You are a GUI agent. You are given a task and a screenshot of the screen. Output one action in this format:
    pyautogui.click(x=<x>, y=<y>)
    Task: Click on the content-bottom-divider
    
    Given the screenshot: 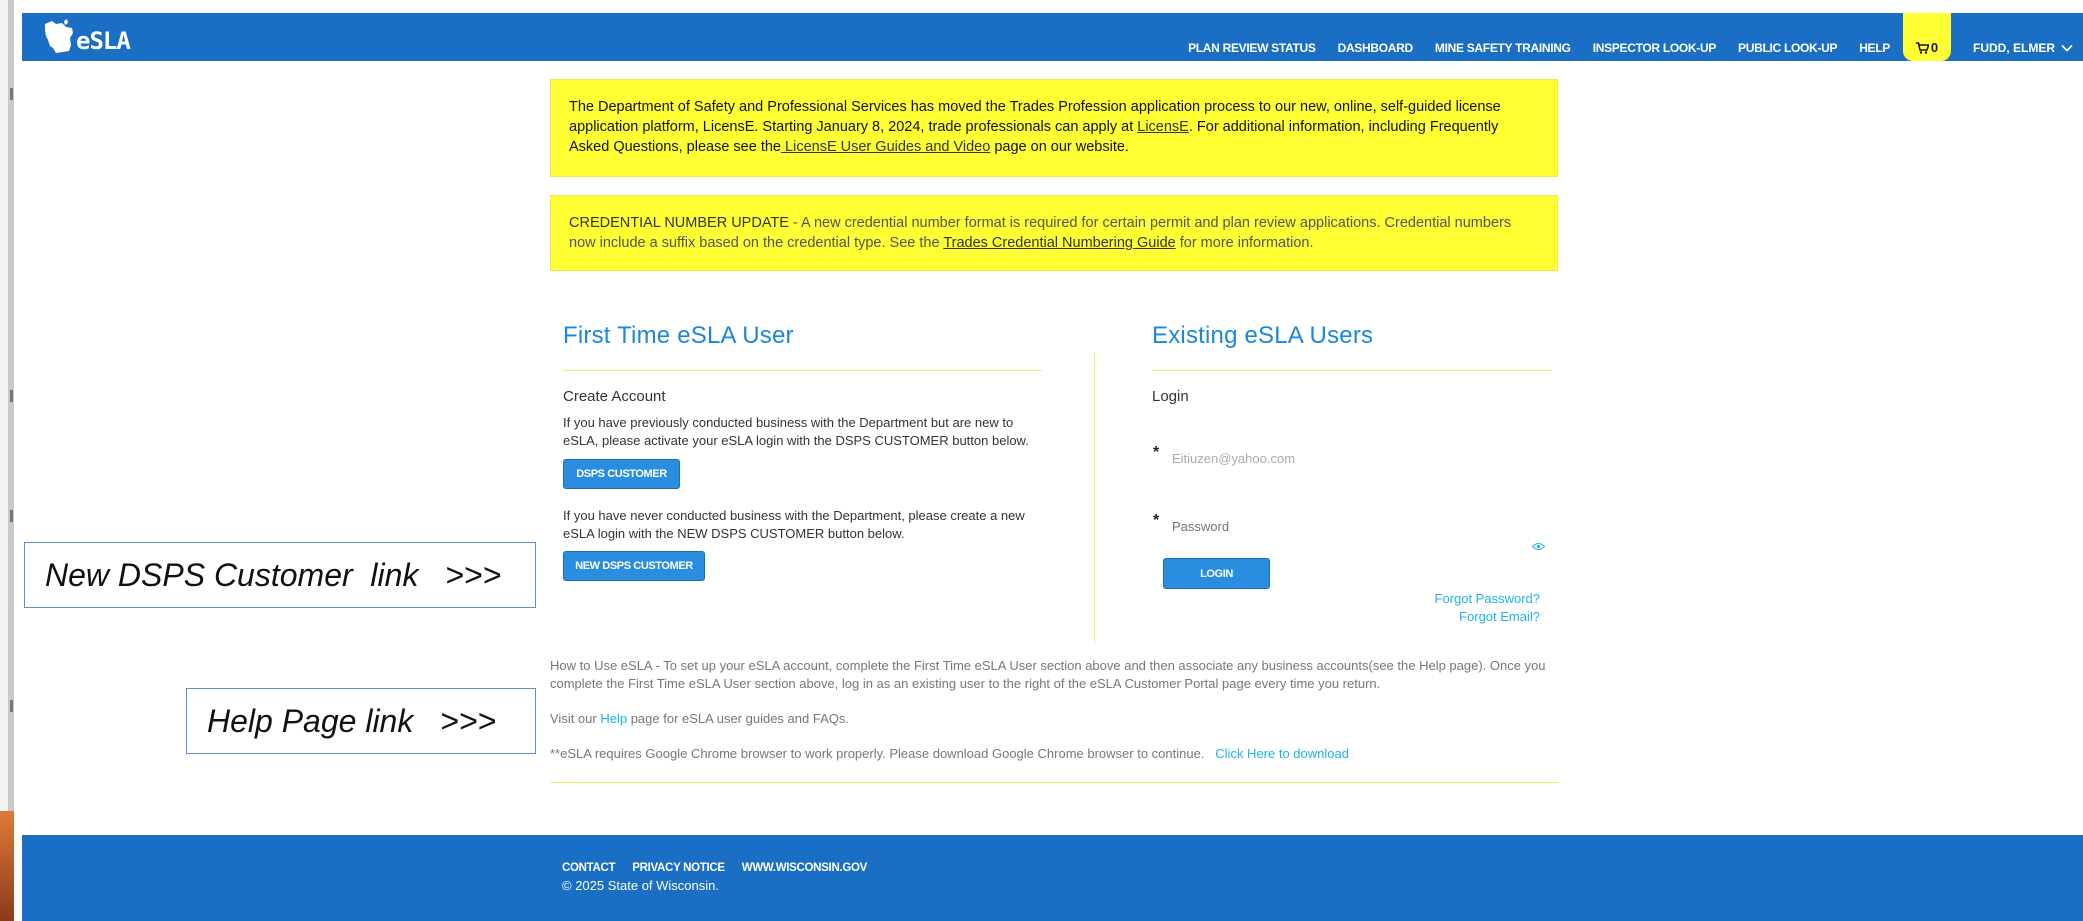 What is the action you would take?
    pyautogui.click(x=1054, y=782)
    